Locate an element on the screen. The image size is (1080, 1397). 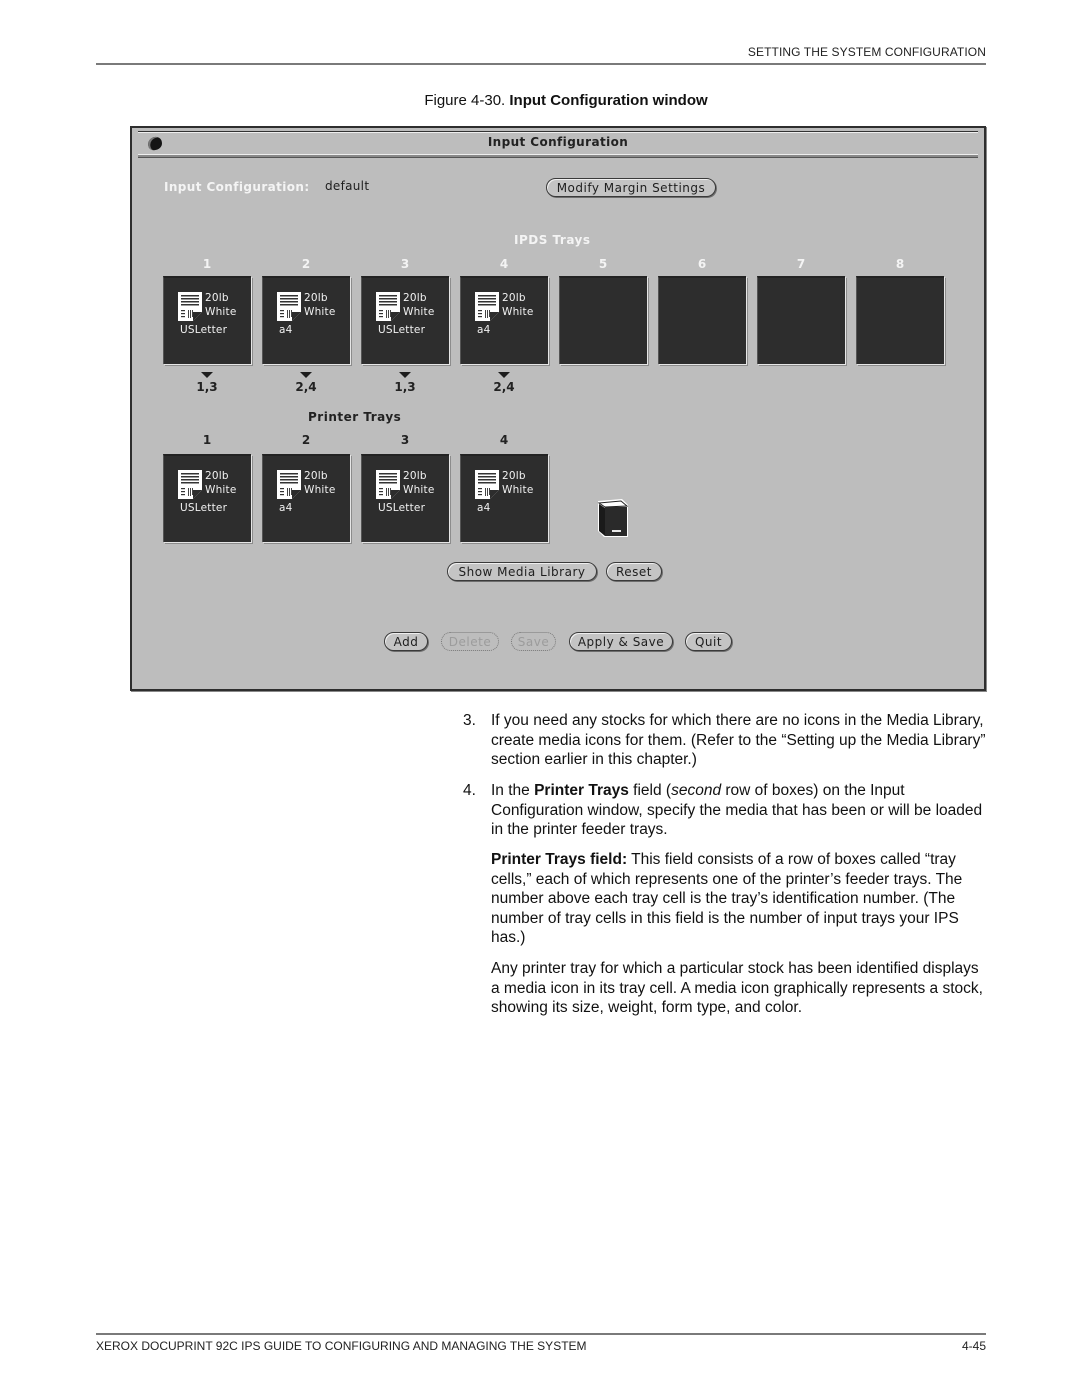
printer-tray-cell-4: 20lb White a4 is located at coordinates (504, 498).